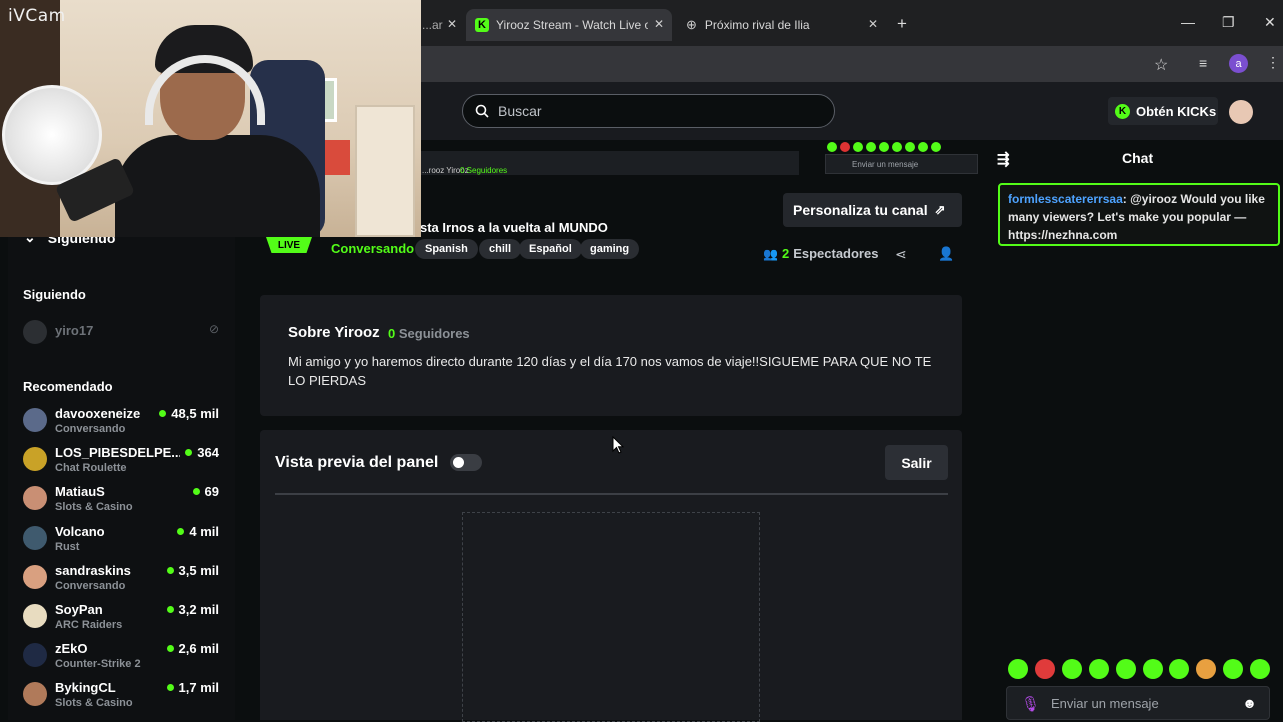  What do you see at coordinates (500, 249) in the screenshot?
I see `tag-chill: chill` at bounding box center [500, 249].